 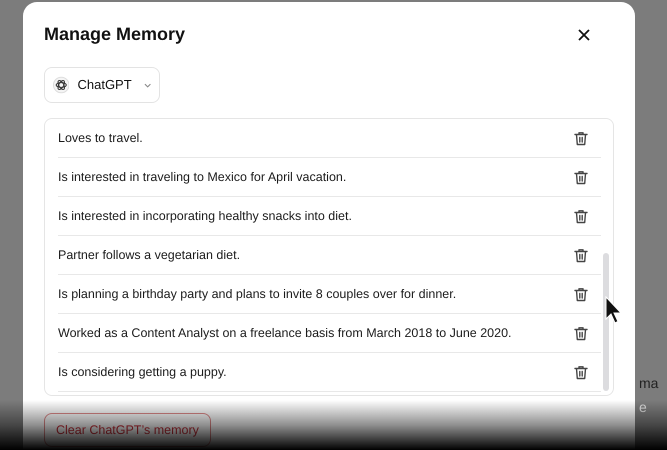 I want to click on model-dropdown: ChatGPT, so click(x=102, y=85).